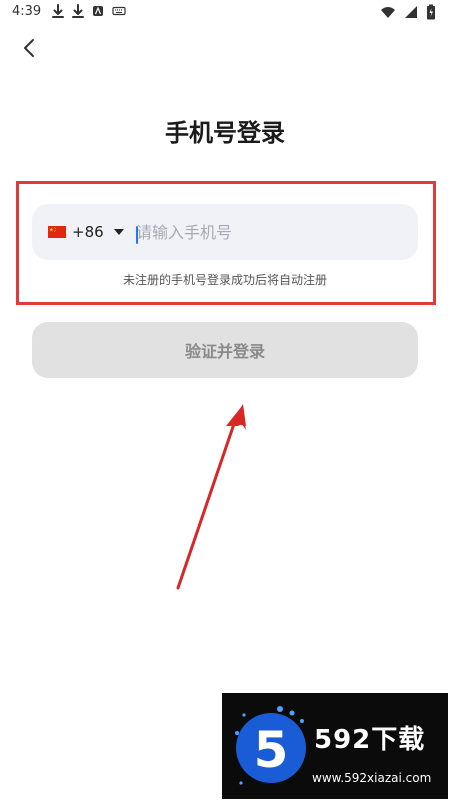  I want to click on page-title: 手机号登录, so click(225, 133).